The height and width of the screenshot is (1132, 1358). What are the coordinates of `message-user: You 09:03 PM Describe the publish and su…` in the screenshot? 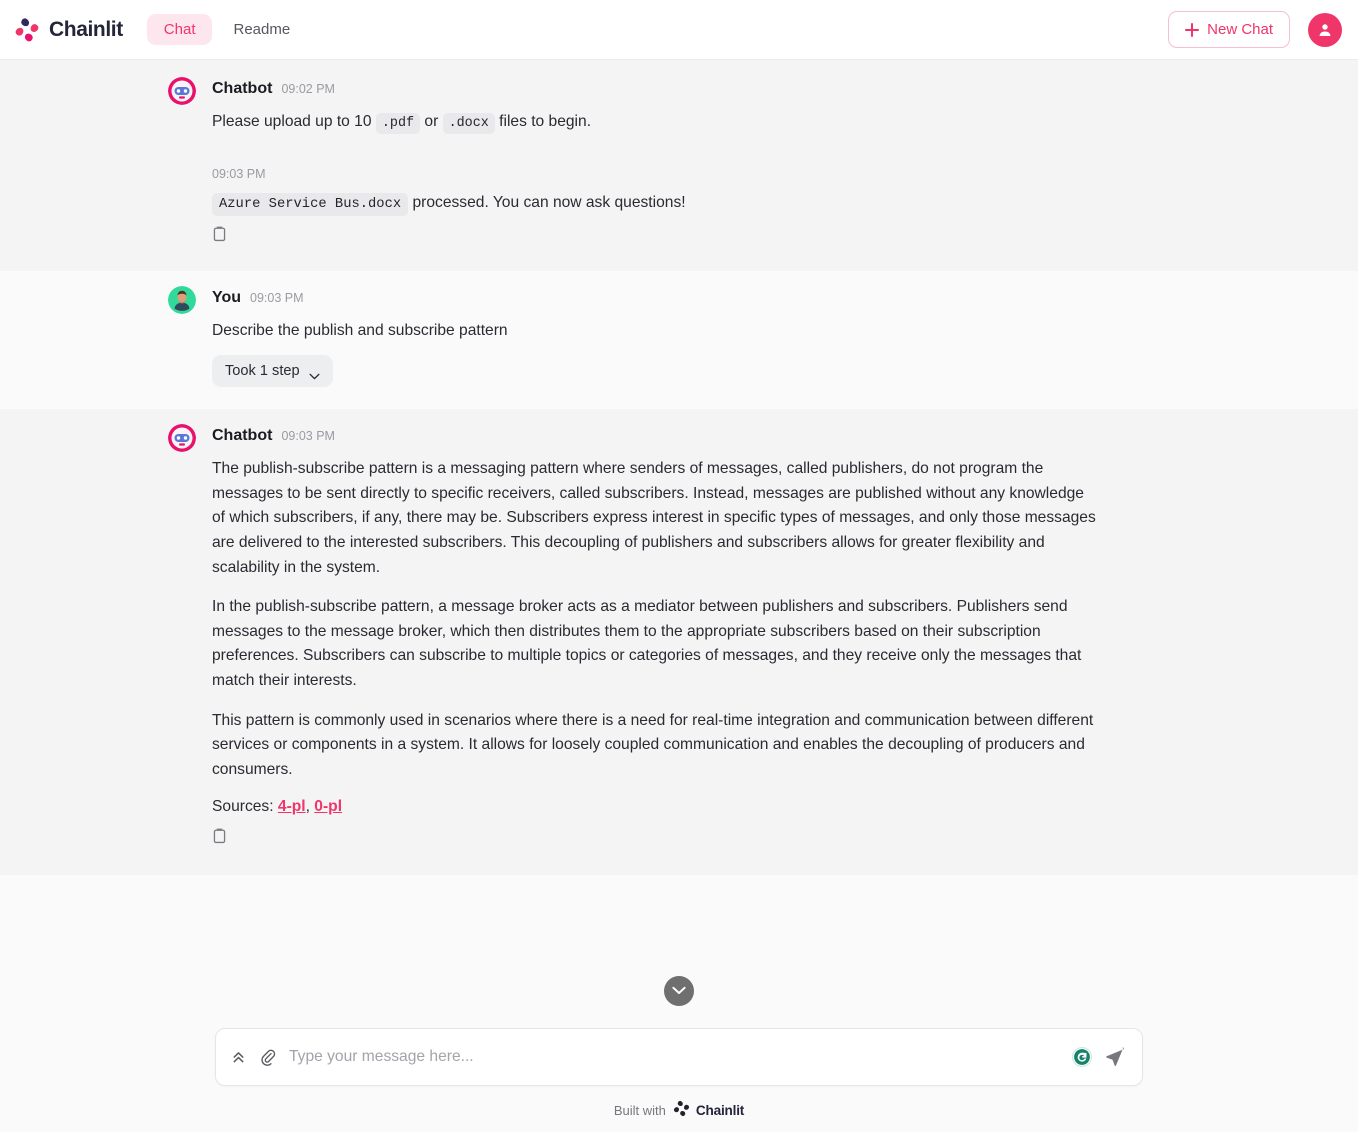 It's located at (663, 337).